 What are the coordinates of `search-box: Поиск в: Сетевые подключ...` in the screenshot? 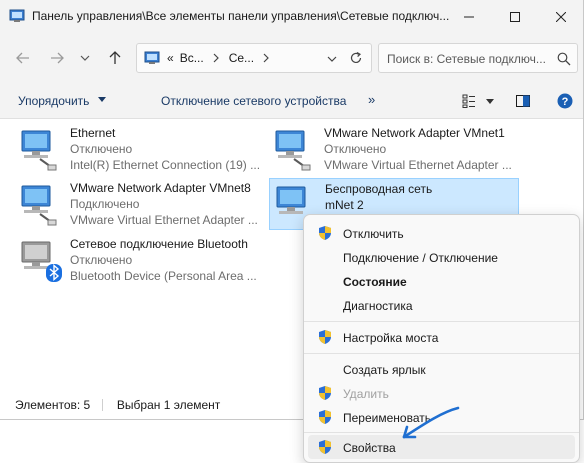 It's located at (478, 58).